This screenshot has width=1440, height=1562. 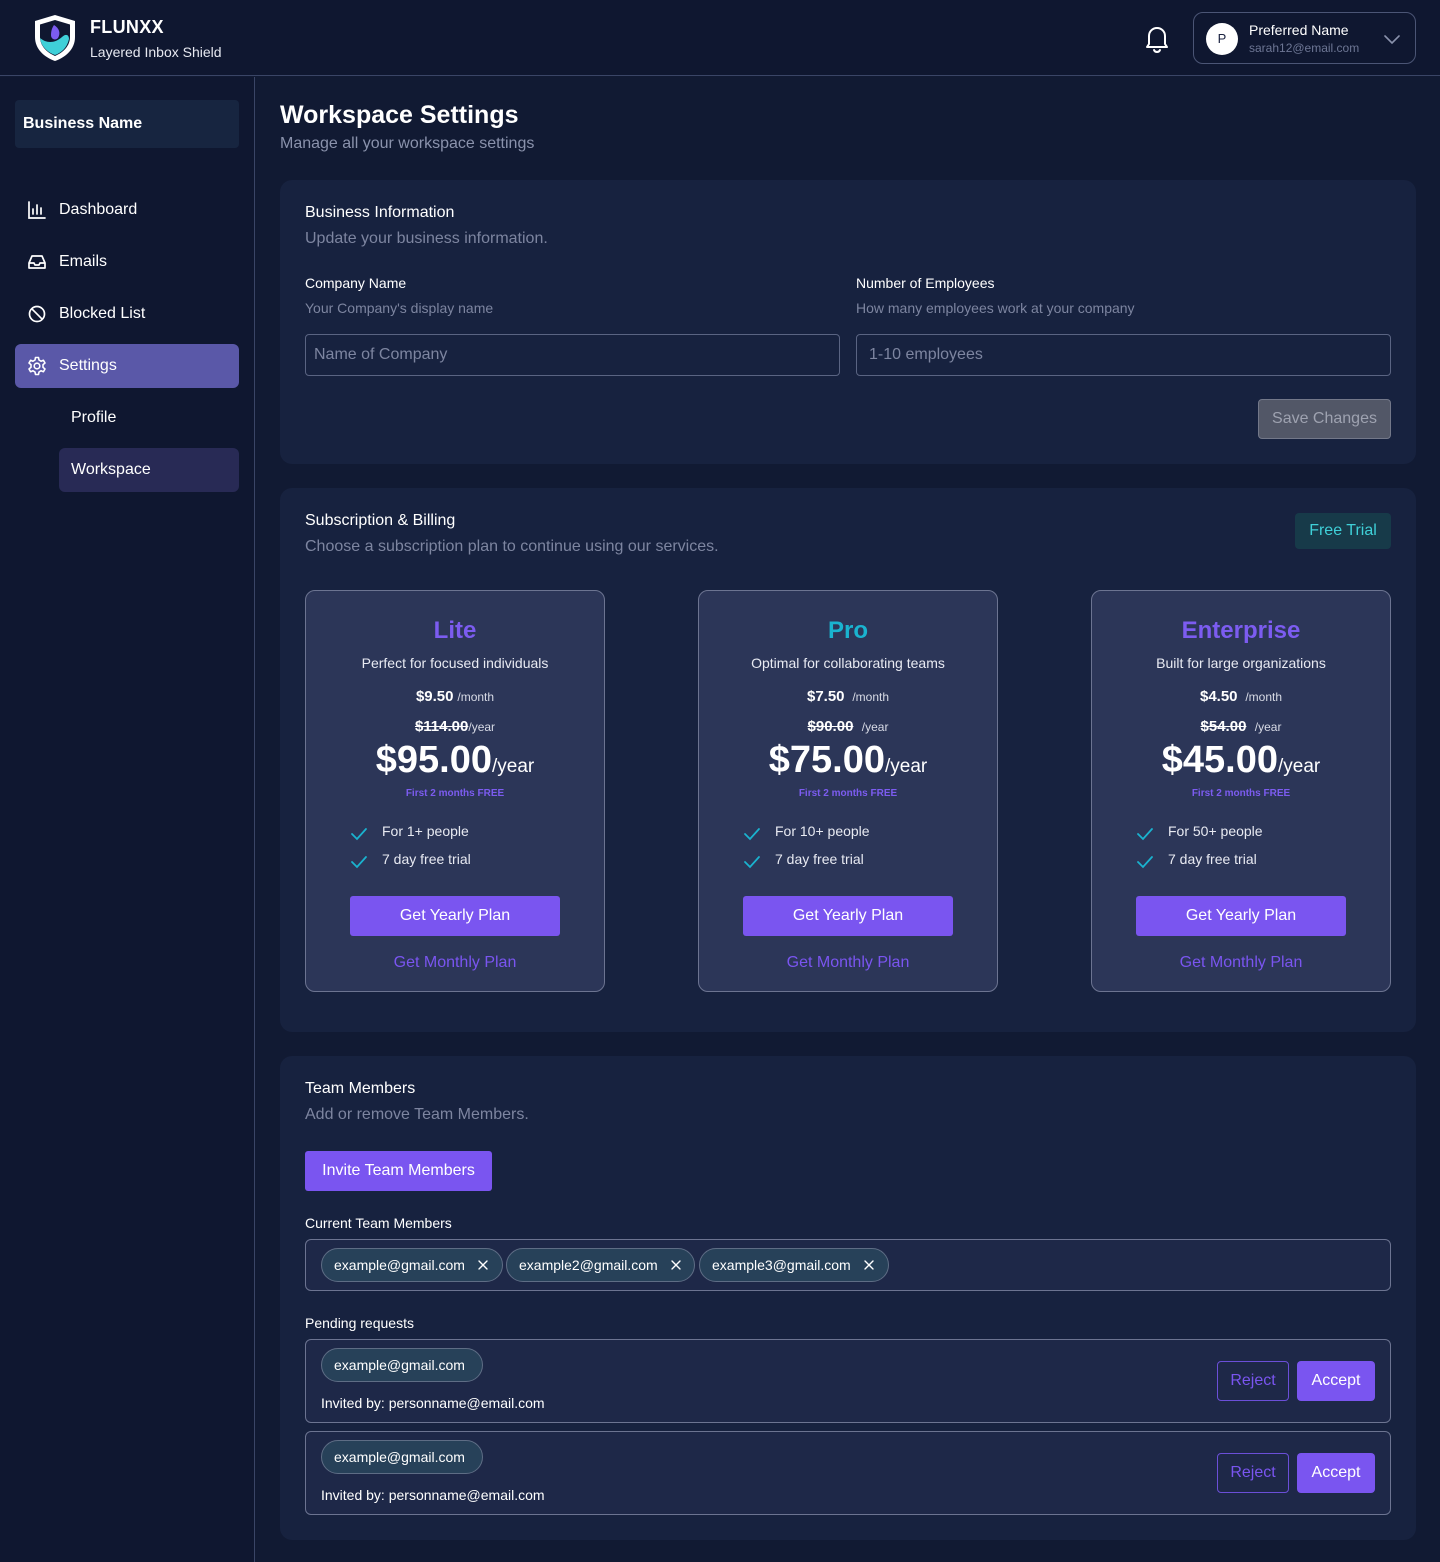 I want to click on sidebar-subitem-profile: Profile, so click(x=149, y=418).